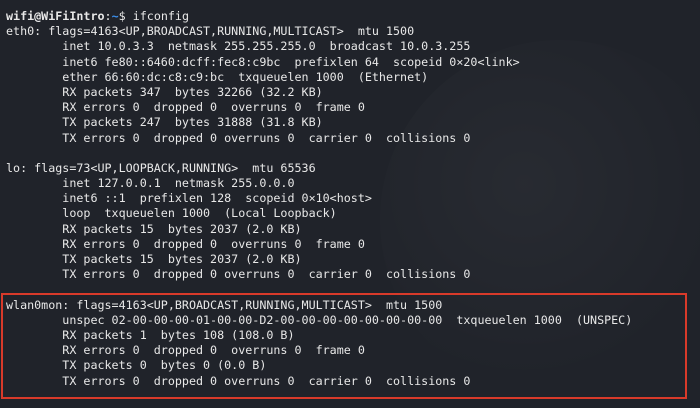 The width and height of the screenshot is (700, 408). I want to click on prompt-symbol: $, so click(122, 16).